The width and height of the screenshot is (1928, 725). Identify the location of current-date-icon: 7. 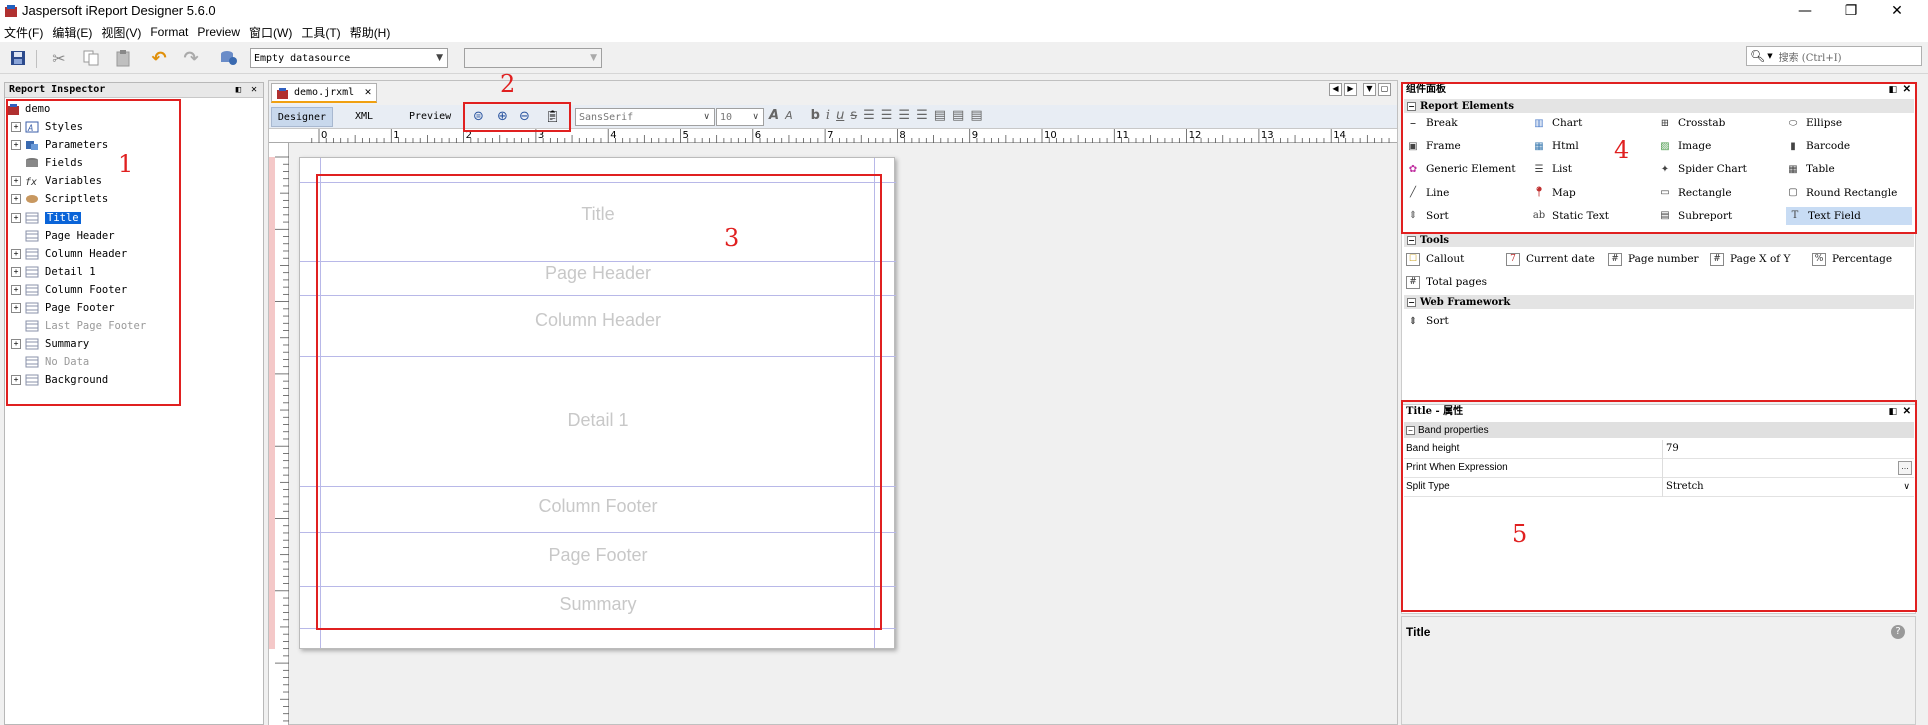
(1513, 259).